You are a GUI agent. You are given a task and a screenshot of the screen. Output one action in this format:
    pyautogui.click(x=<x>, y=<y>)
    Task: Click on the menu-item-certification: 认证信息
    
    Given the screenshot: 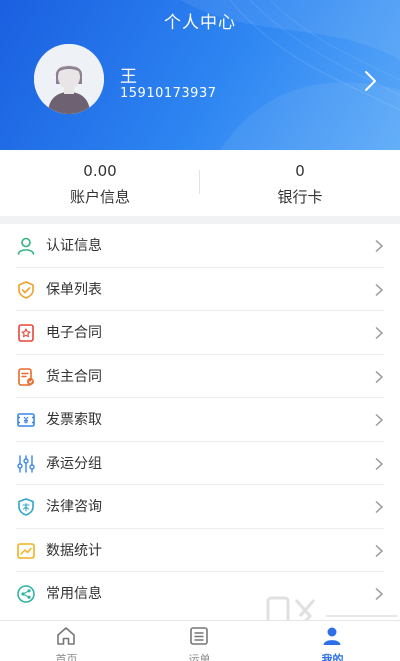 What is the action you would take?
    pyautogui.click(x=200, y=246)
    